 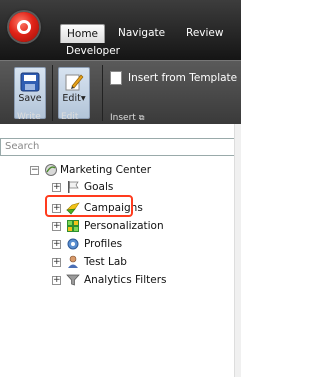 I want to click on insert-from-template-button: Insert from Template, so click(x=173, y=78).